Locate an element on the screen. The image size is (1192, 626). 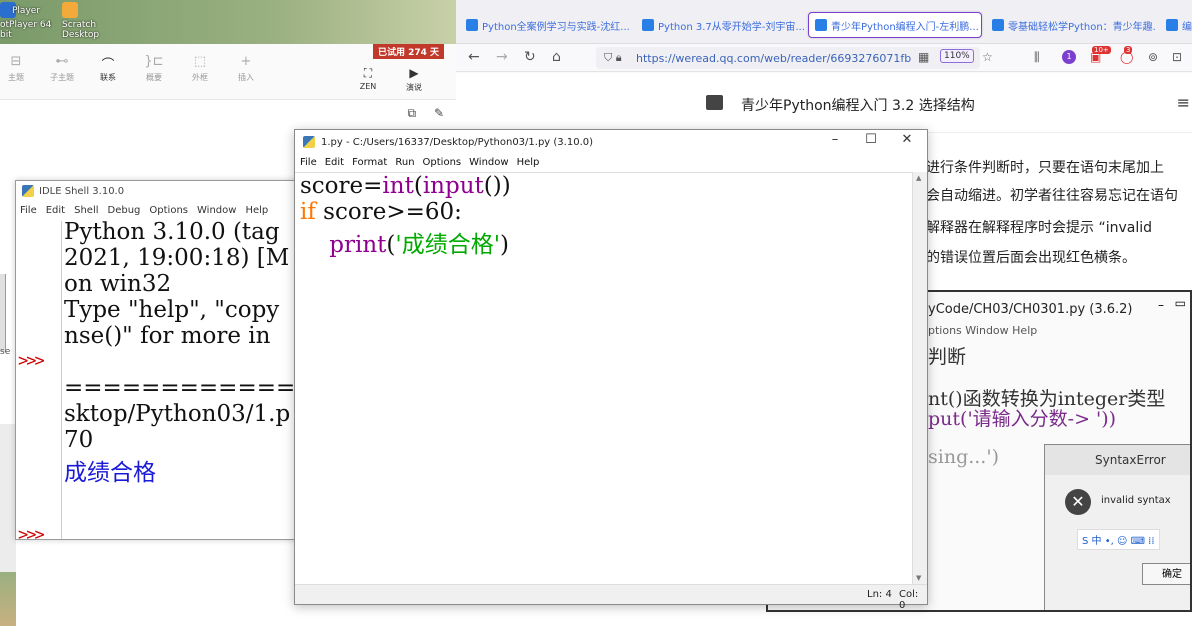
body-paragraph-line: 会自动缩进。初学者往往容易忘记在语句 is located at coordinates (1052, 196).